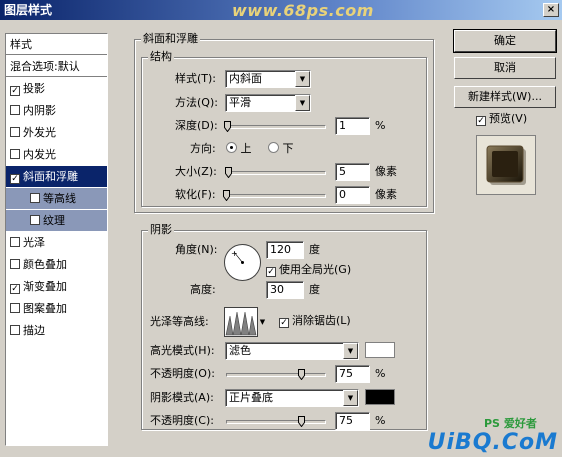 This screenshot has width=562, height=457. I want to click on sidebar-item-label: 混合选项:默认, so click(45, 66).